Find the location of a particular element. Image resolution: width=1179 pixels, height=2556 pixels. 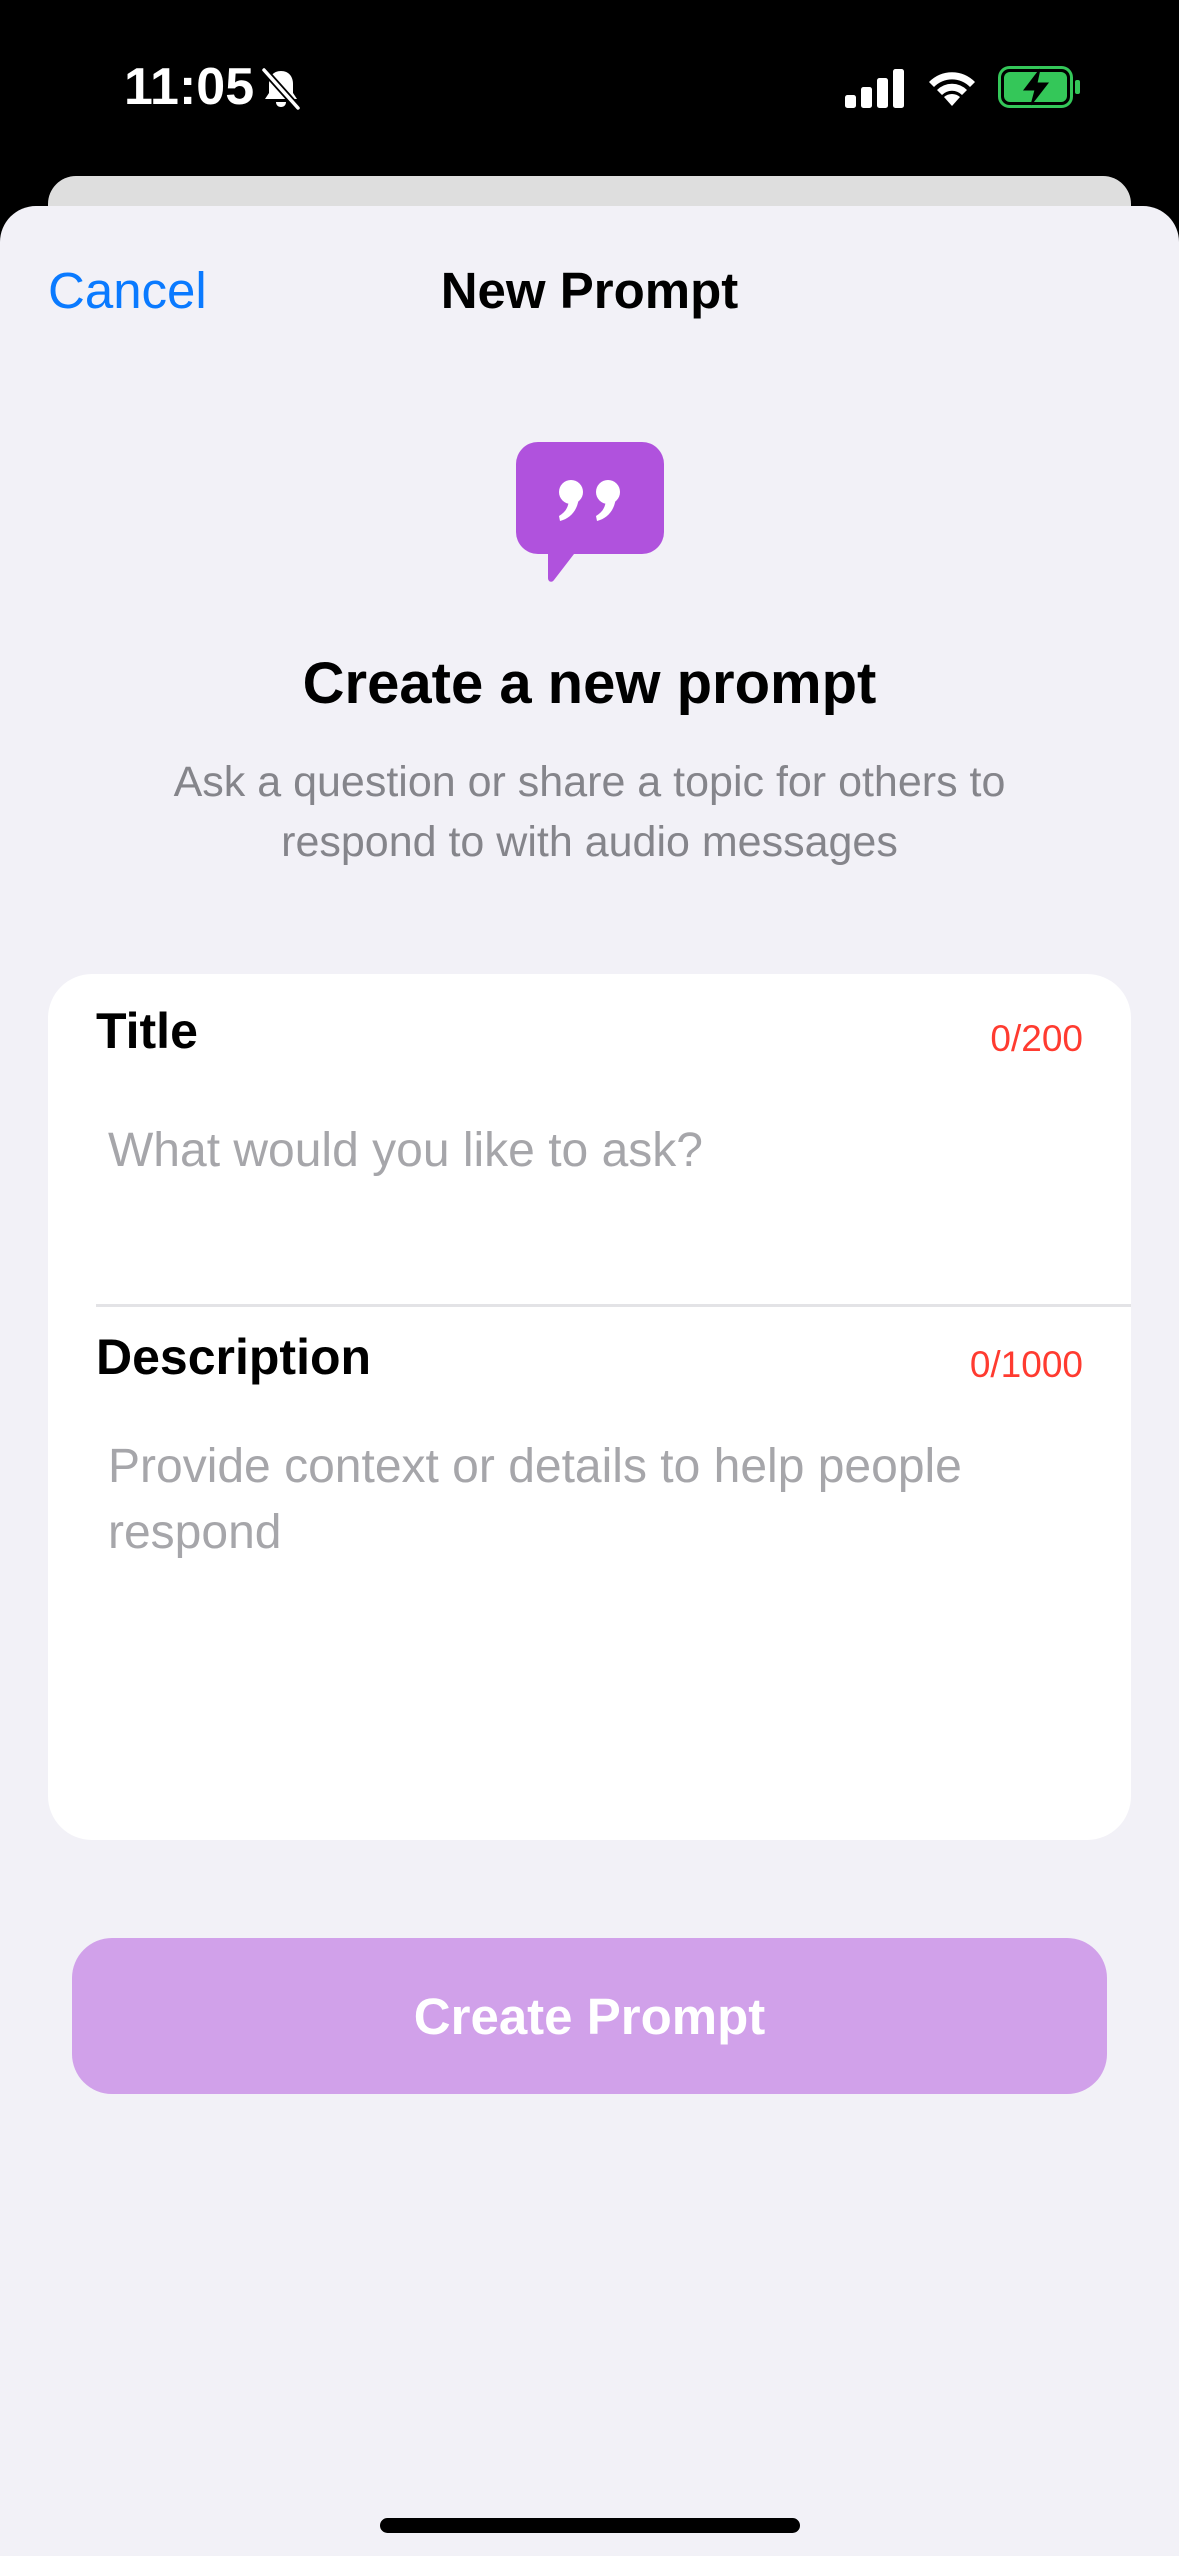

create-prompt-button: Create Prompt is located at coordinates (589, 2016).